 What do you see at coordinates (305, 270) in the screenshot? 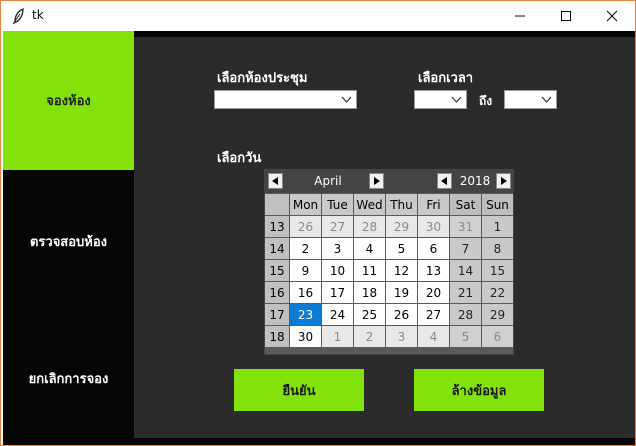
I see `calendar-day: 9` at bounding box center [305, 270].